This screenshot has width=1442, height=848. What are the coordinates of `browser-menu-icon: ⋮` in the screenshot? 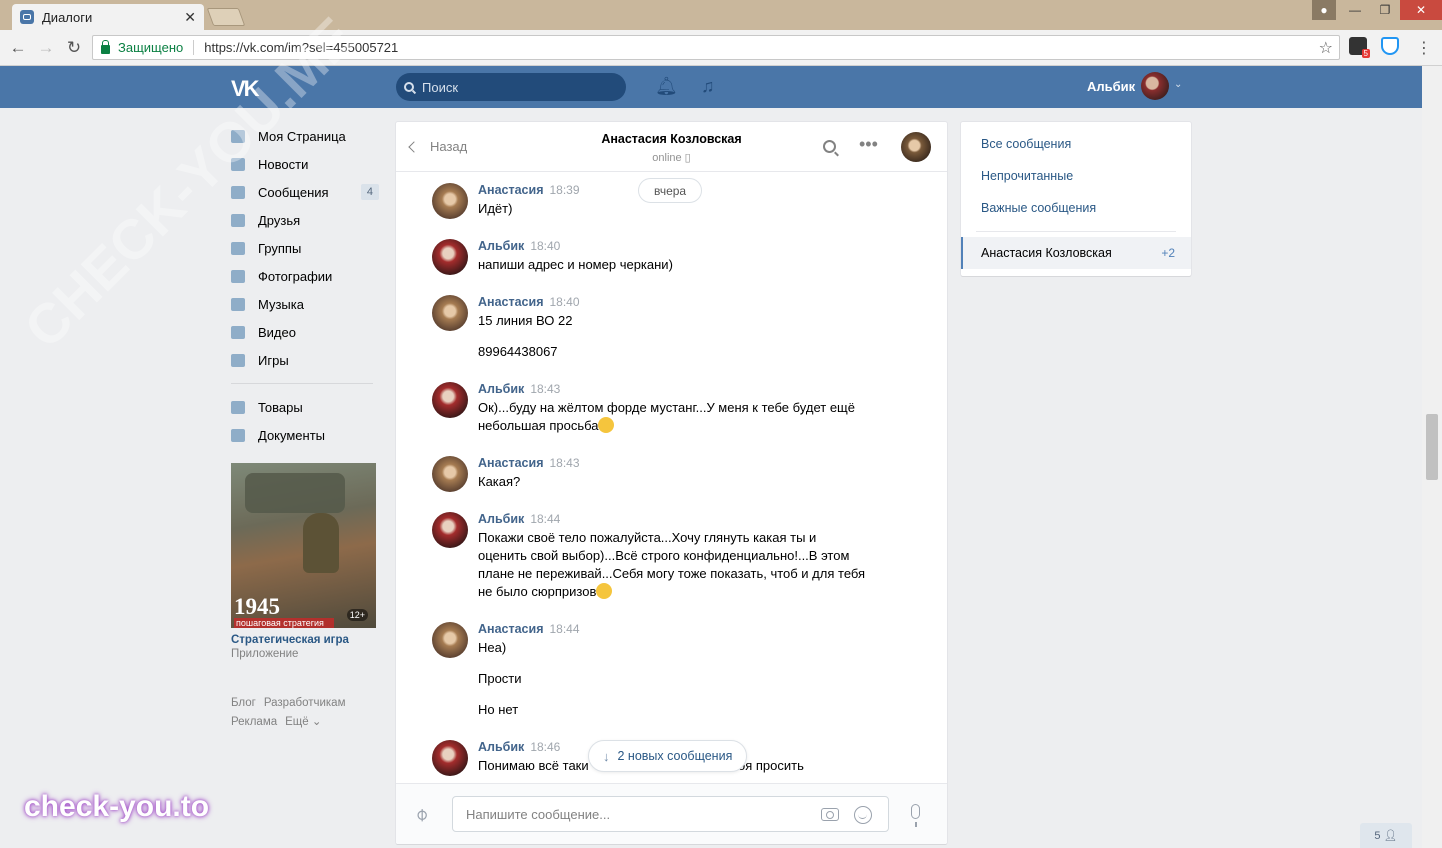 It's located at (1424, 48).